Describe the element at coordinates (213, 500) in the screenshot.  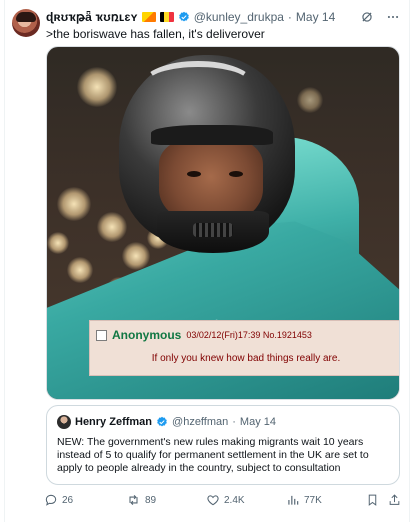
I see `heart-icon` at that location.